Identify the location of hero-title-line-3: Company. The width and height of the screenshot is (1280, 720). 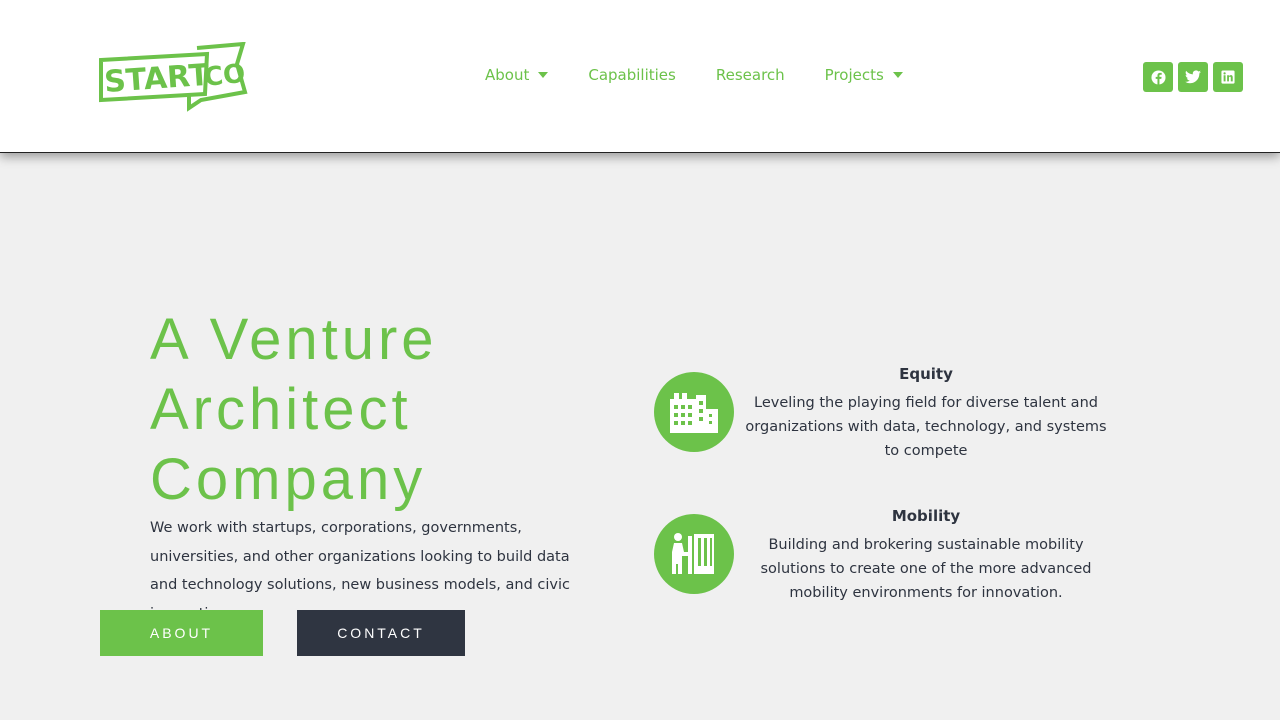
(288, 479).